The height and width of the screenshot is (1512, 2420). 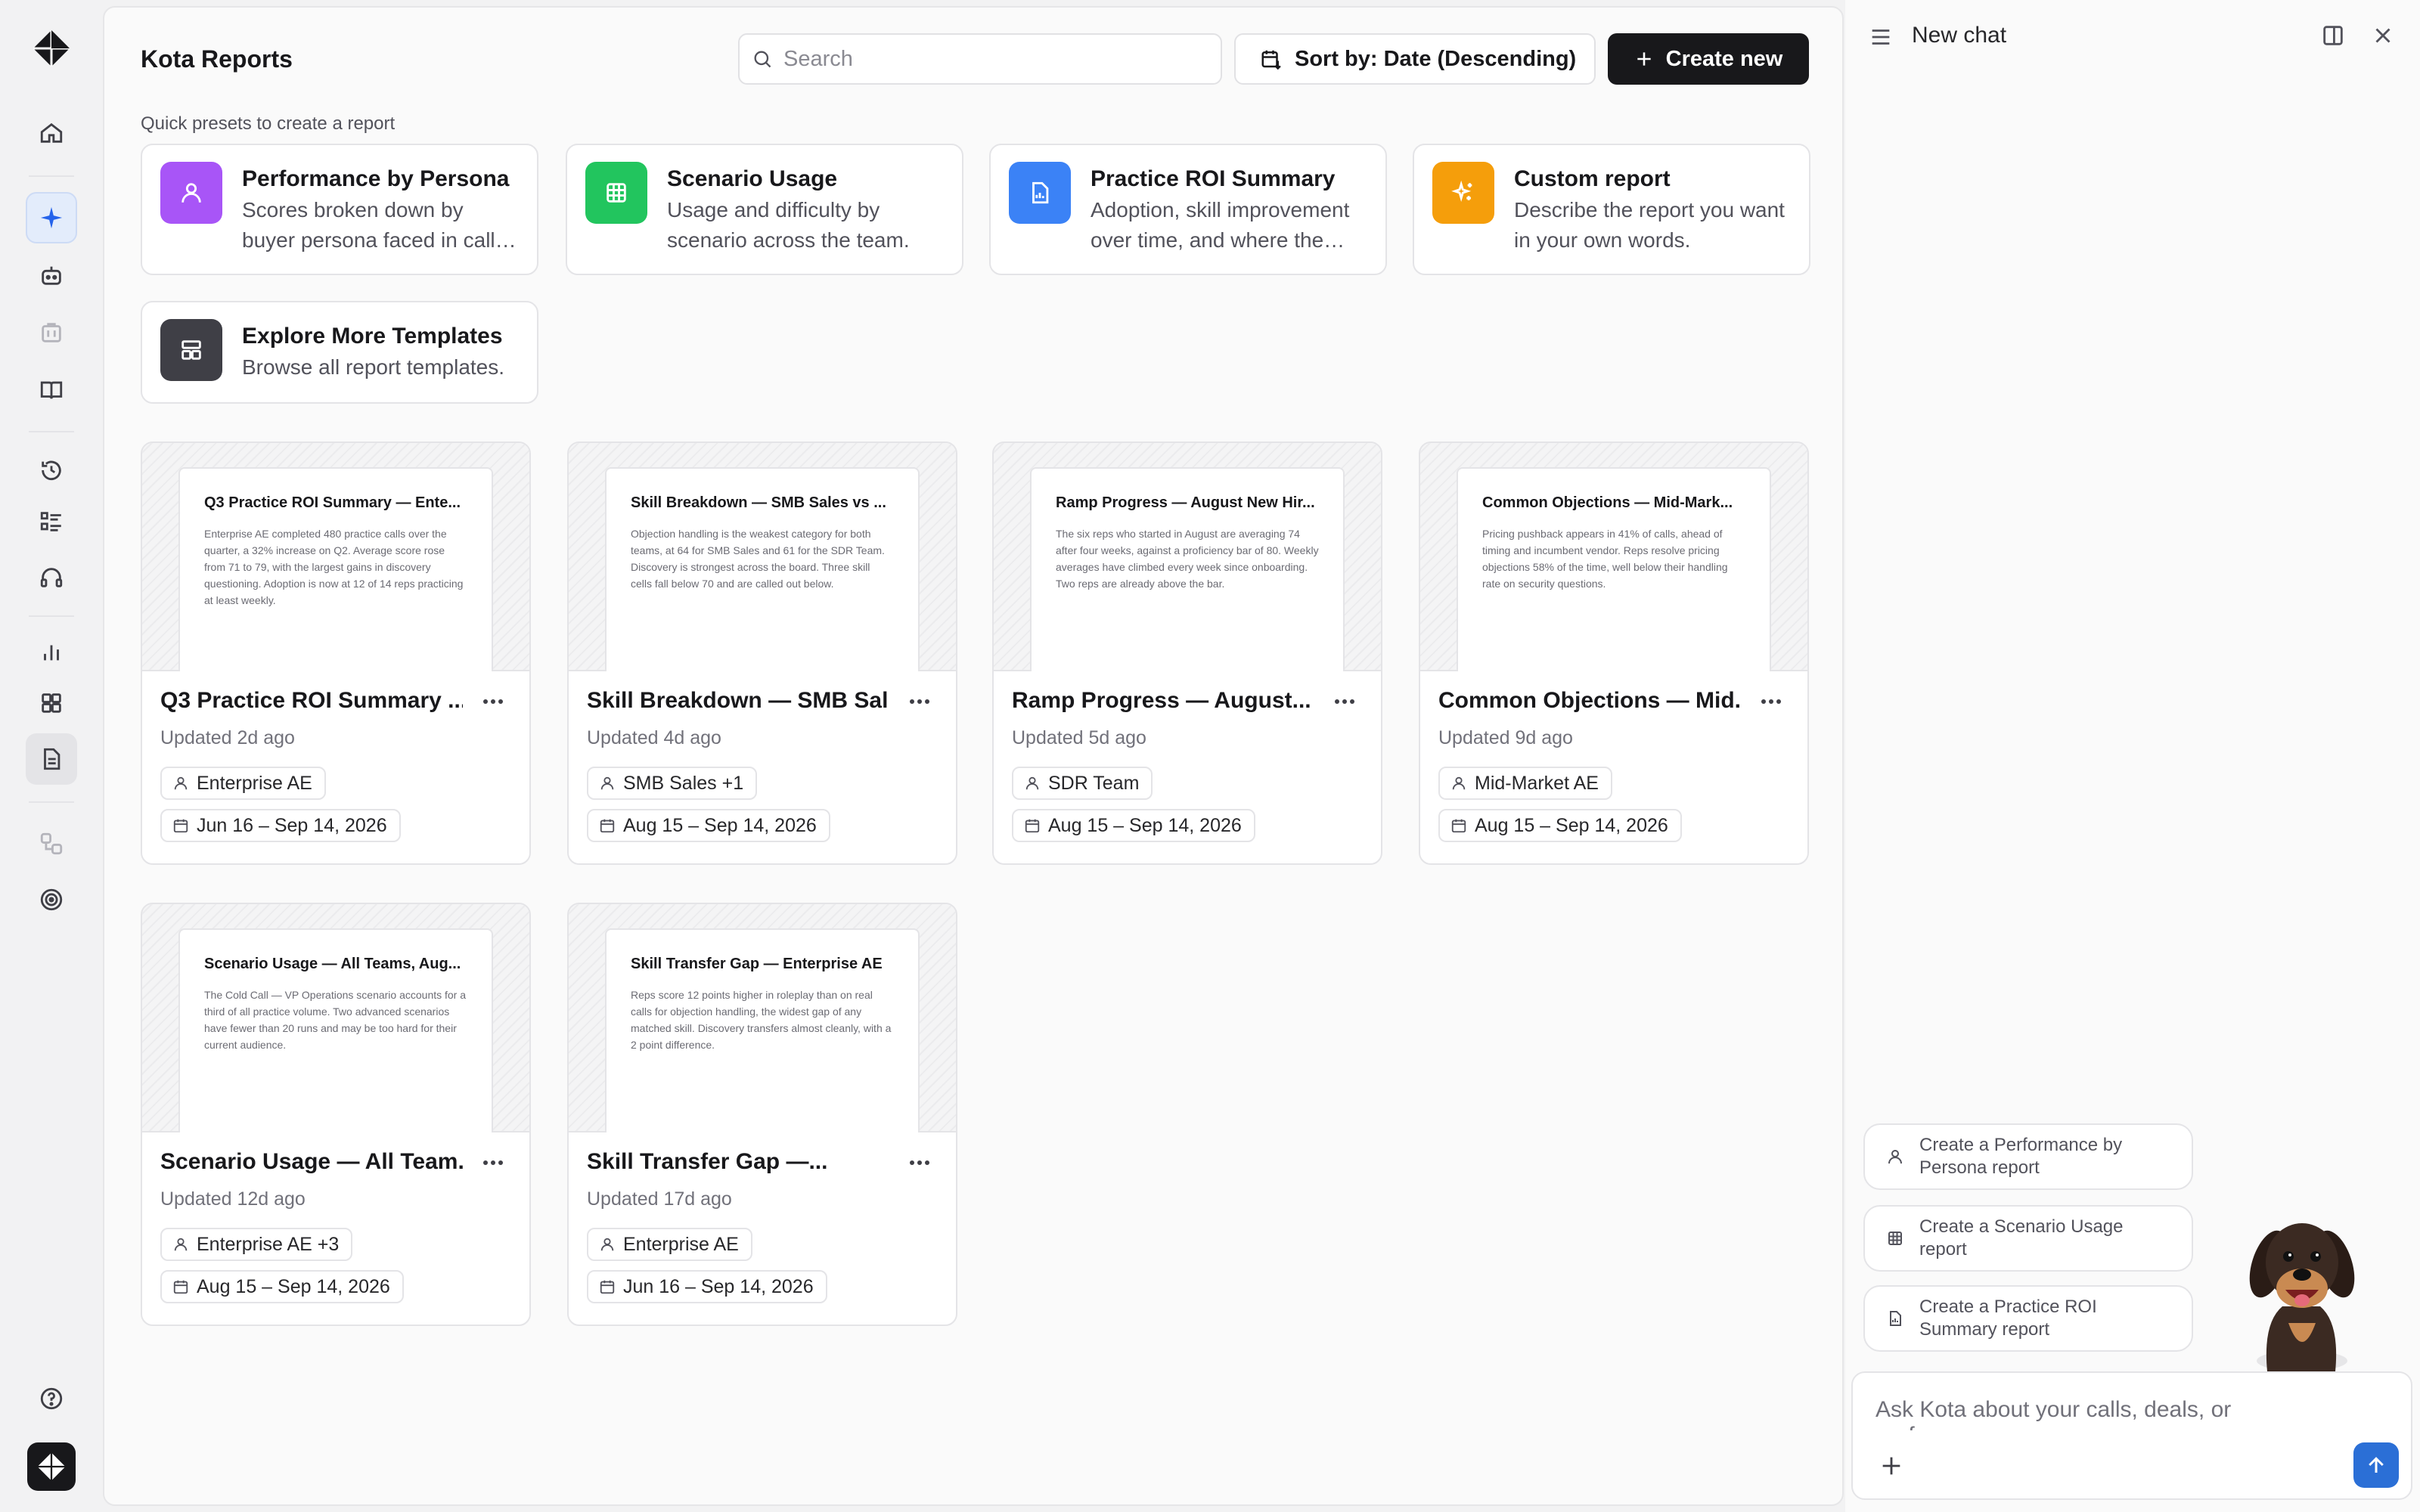 What do you see at coordinates (1881, 39) in the screenshot?
I see `menu-icon` at bounding box center [1881, 39].